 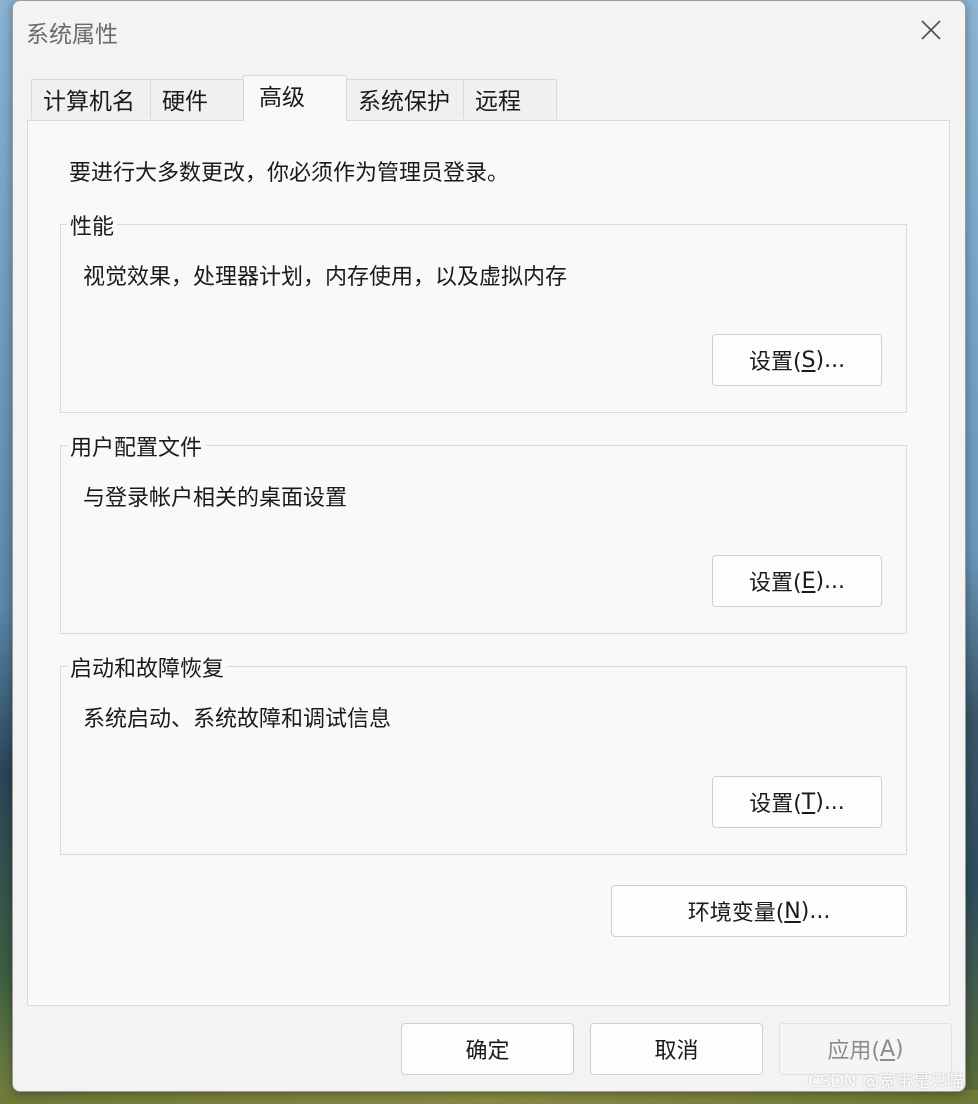 What do you see at coordinates (808, 802) in the screenshot?
I see `button-accelerator-key: T` at bounding box center [808, 802].